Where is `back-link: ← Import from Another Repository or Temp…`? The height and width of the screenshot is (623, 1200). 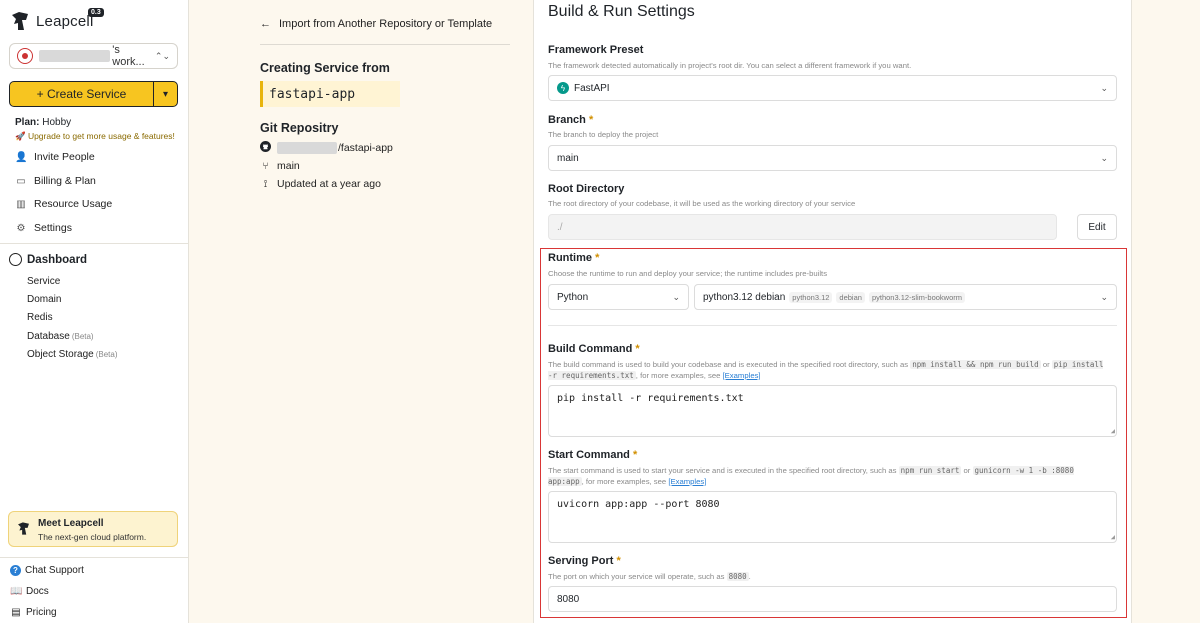
back-link: ← Import from Another Repository or Temp… is located at coordinates (376, 24).